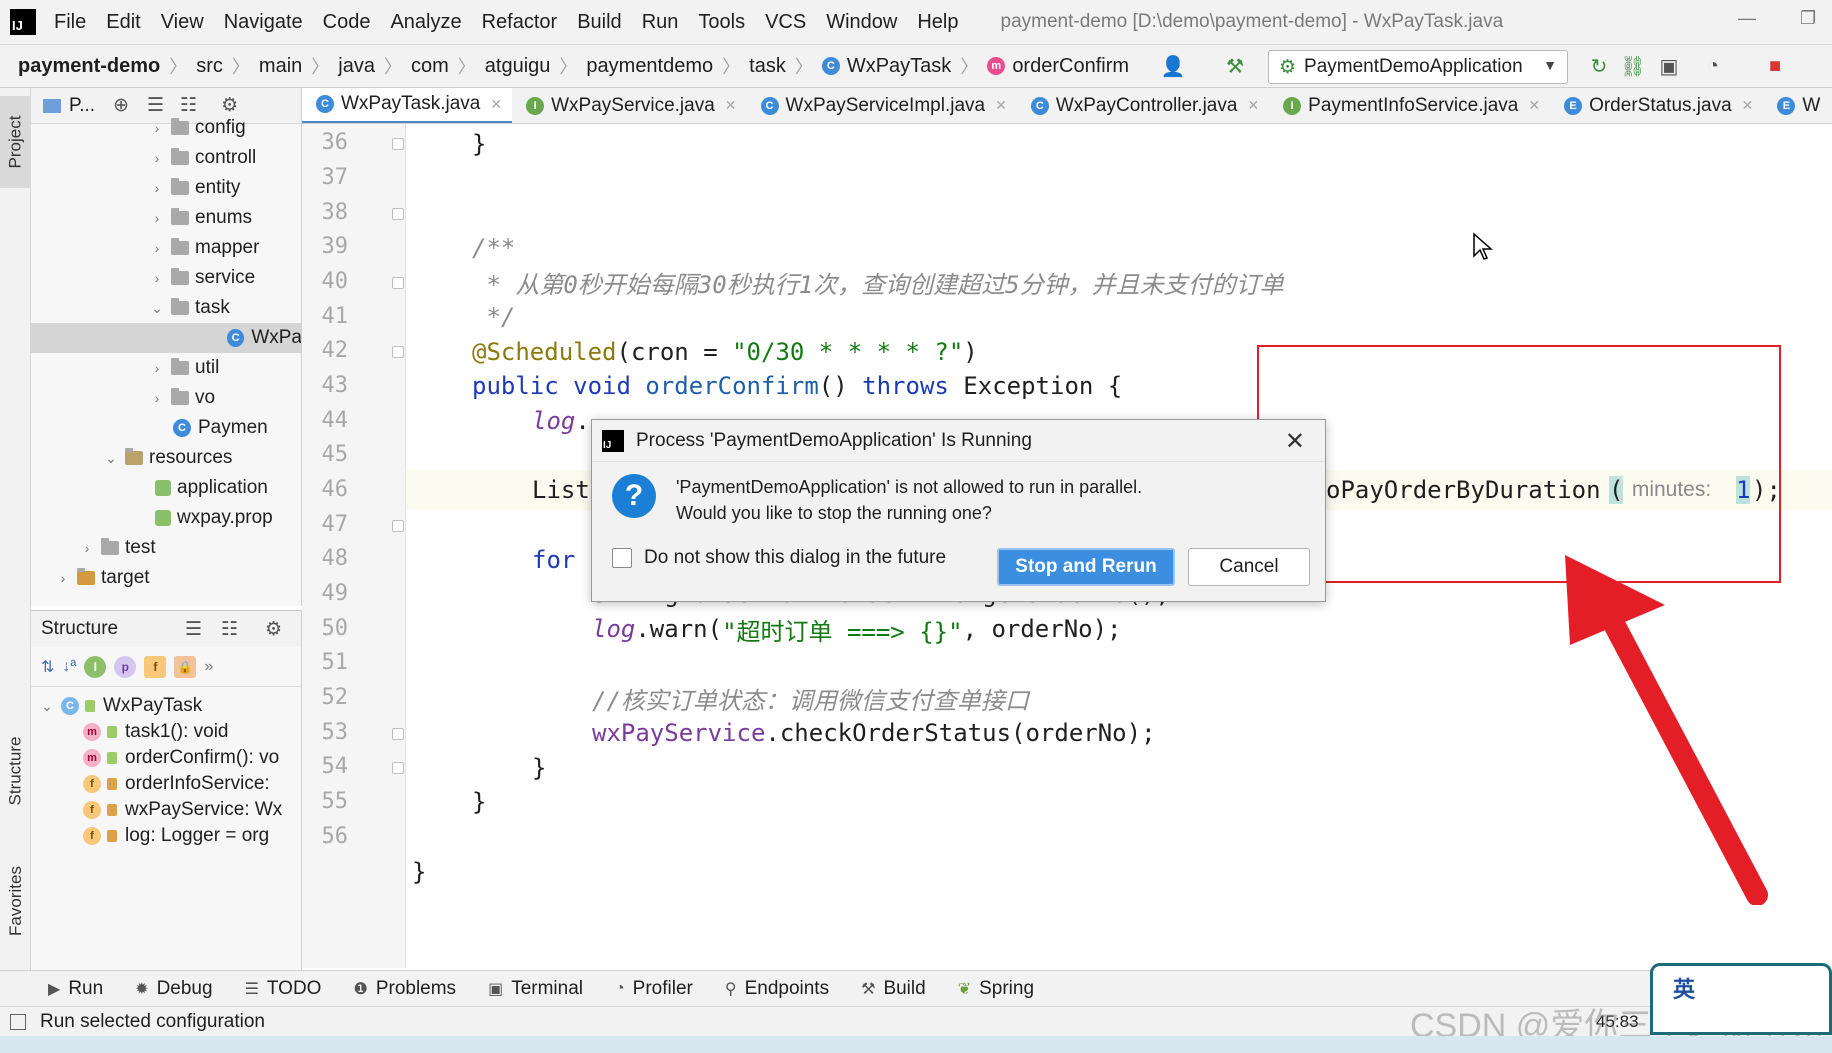 Image resolution: width=1832 pixels, height=1053 pixels. I want to click on menu-view: View, so click(182, 22).